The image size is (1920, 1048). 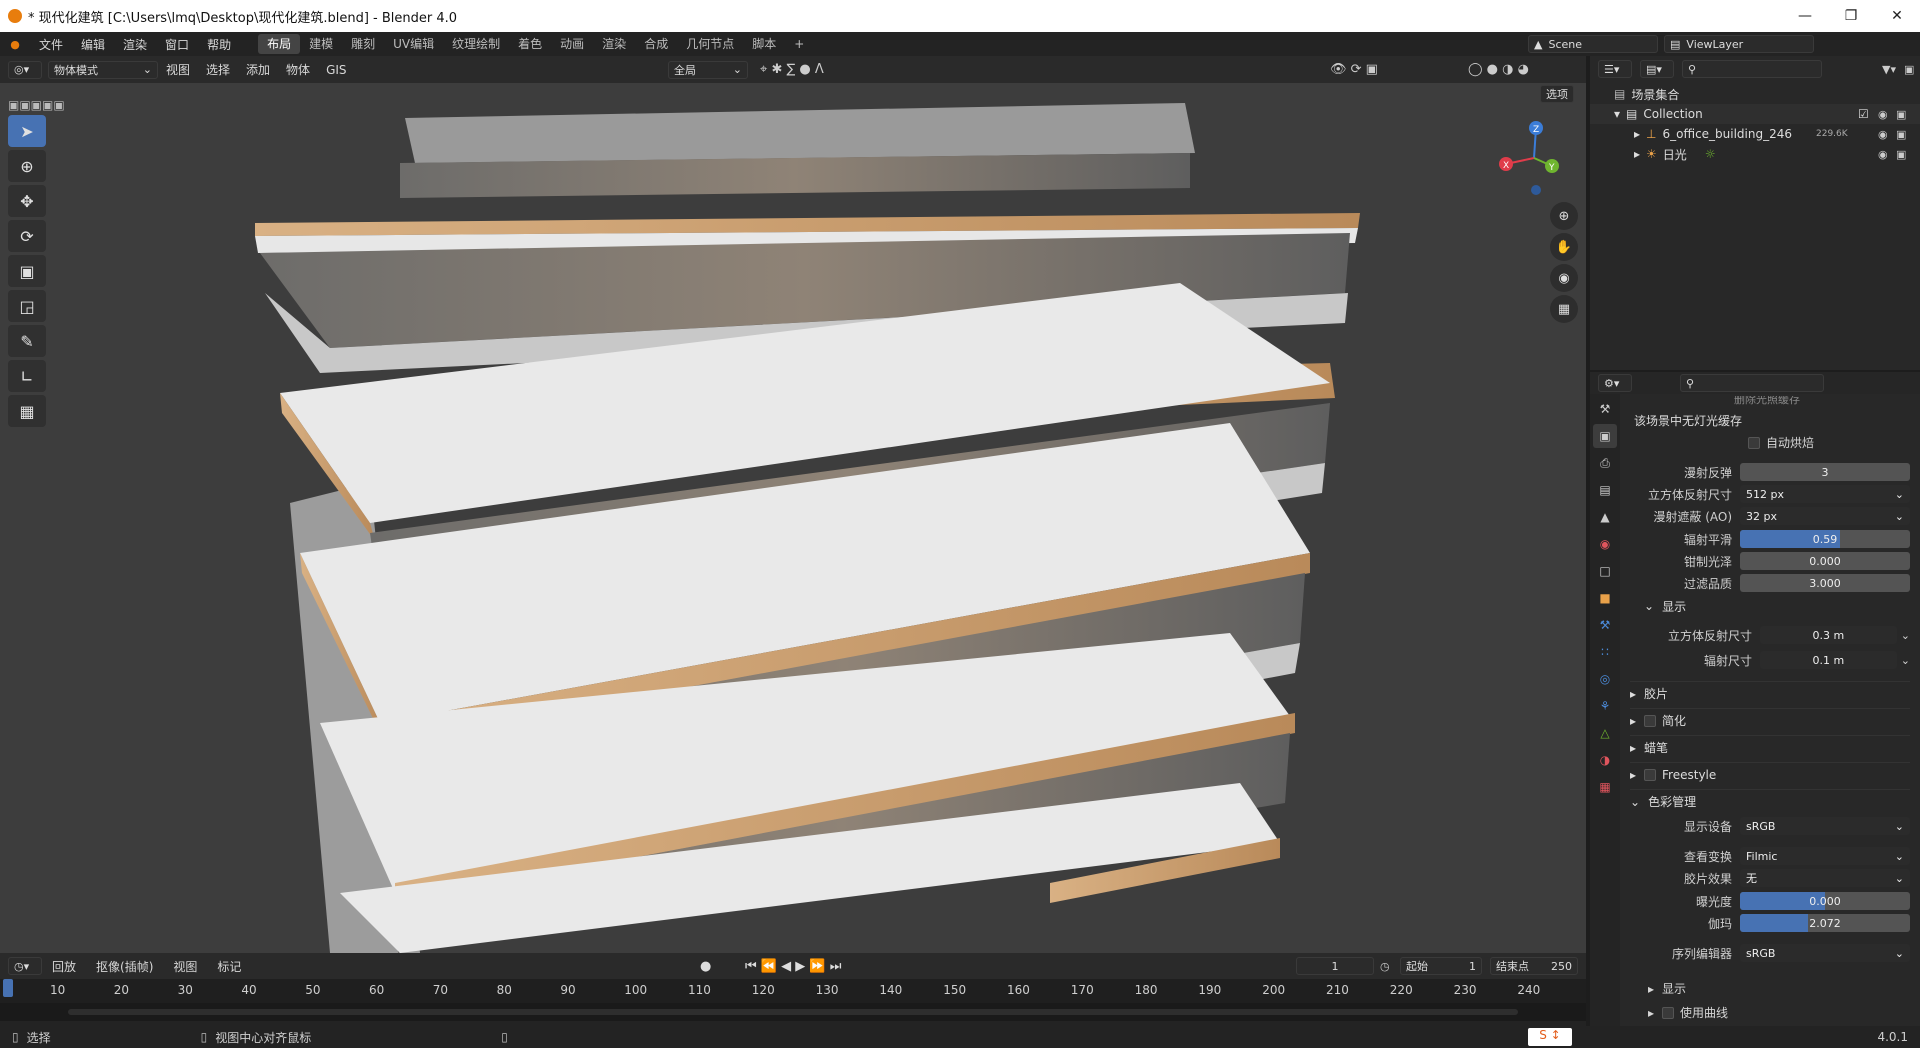 What do you see at coordinates (27, 201) in the screenshot?
I see `move-tool-icon: ✥` at bounding box center [27, 201].